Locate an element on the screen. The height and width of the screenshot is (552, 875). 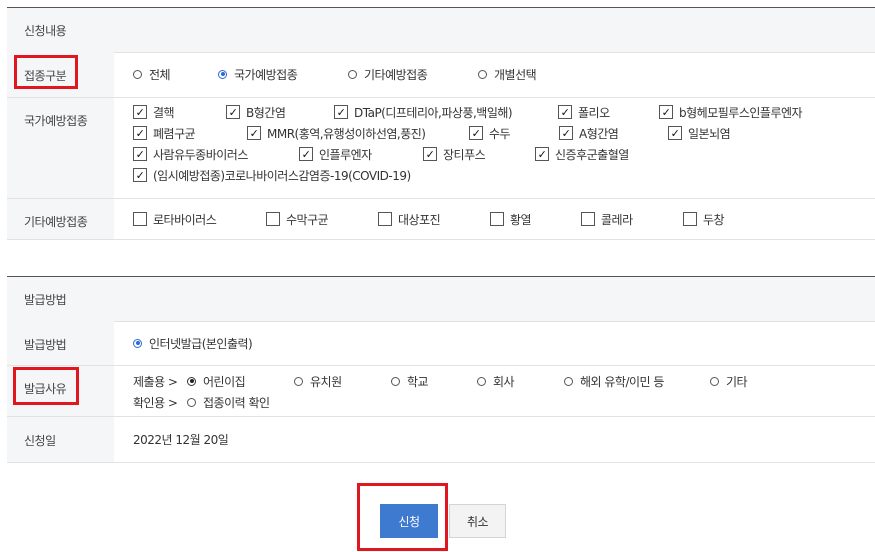
radio-category-national: 국가예방접종 is located at coordinates (258, 74).